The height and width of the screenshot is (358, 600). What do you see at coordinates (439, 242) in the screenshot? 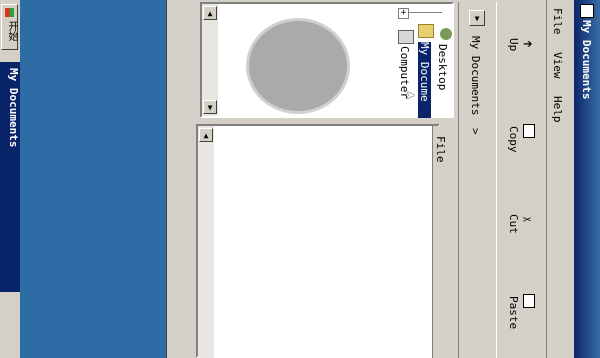
I see `file-list-header: File` at bounding box center [439, 242].